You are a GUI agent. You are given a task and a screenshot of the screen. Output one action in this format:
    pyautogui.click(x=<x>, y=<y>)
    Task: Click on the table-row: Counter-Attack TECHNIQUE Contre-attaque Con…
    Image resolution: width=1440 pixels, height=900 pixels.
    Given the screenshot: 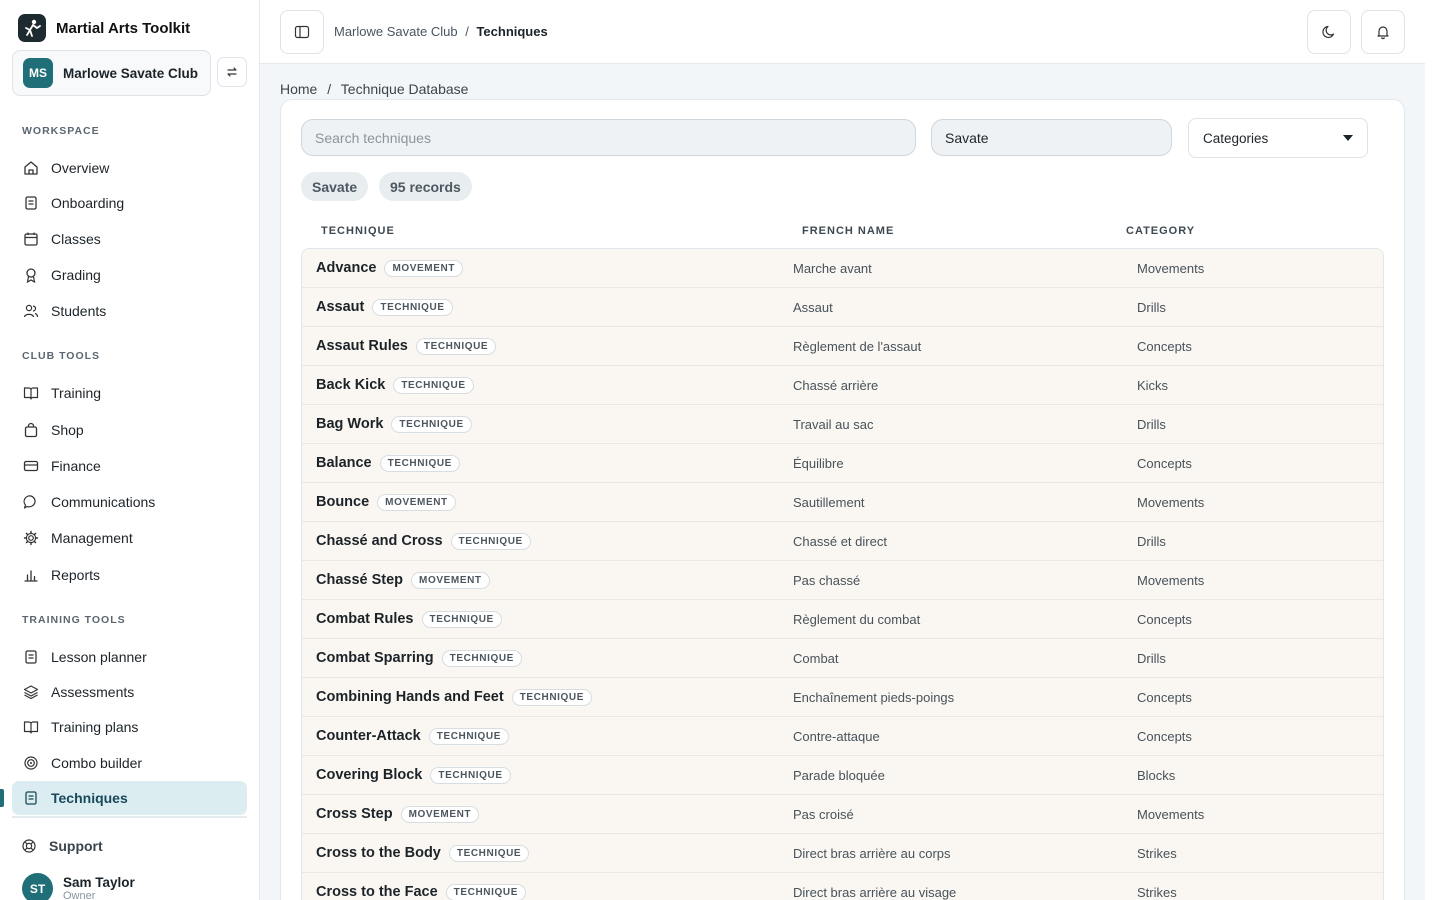 What is the action you would take?
    pyautogui.click(x=842, y=736)
    